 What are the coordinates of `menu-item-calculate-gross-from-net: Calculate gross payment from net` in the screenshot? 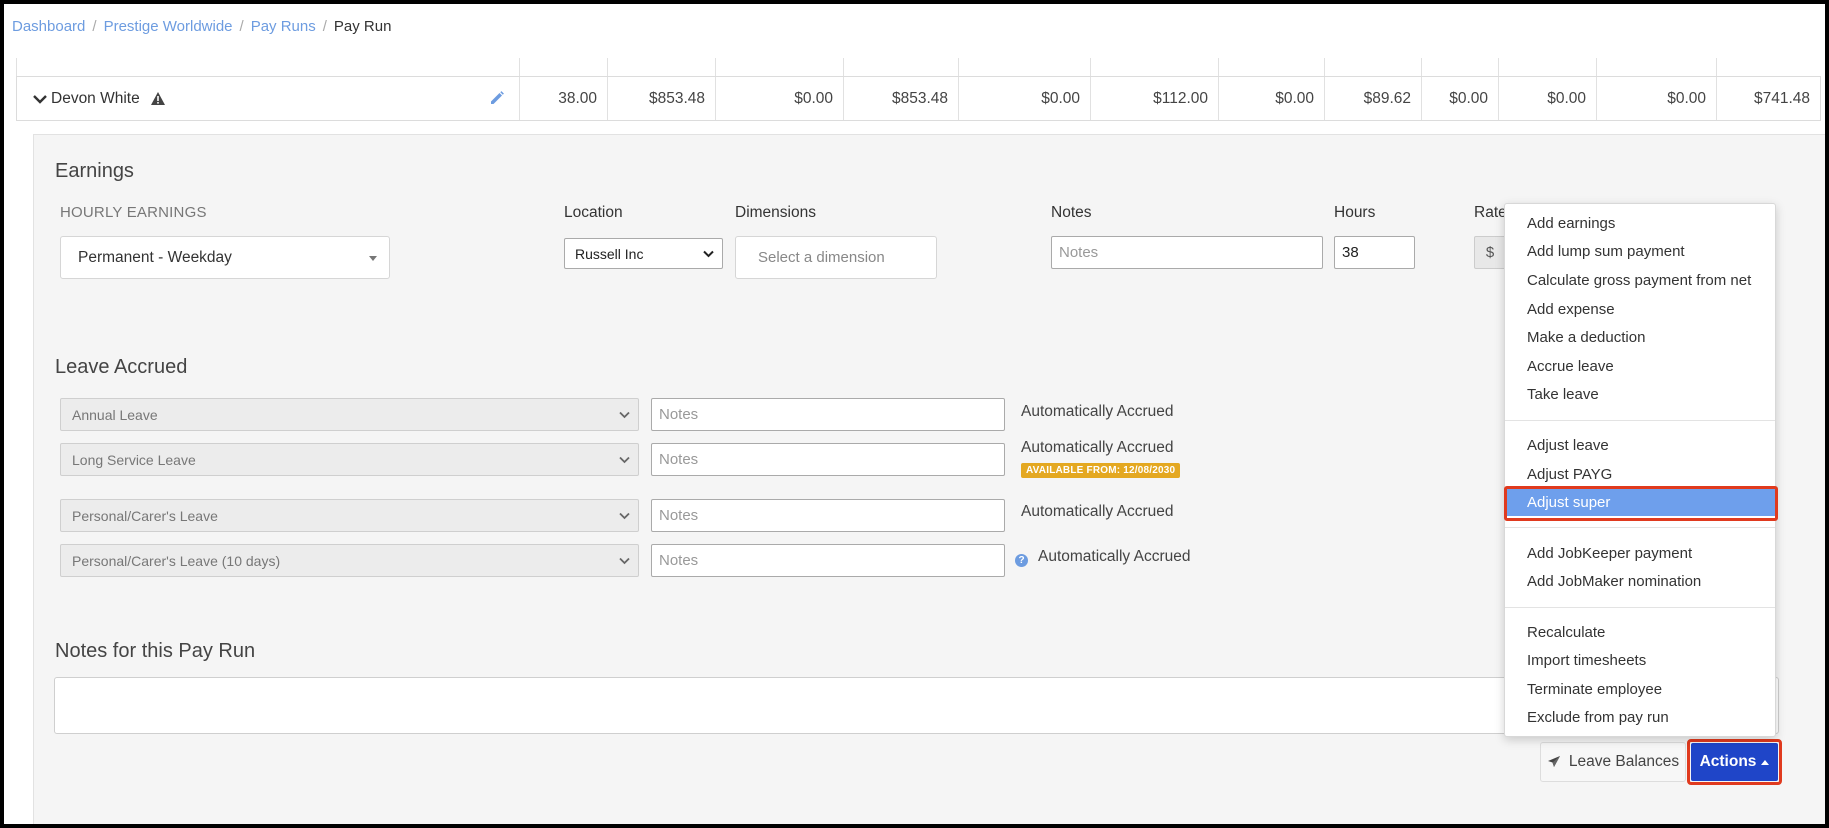 It's located at (1640, 280).